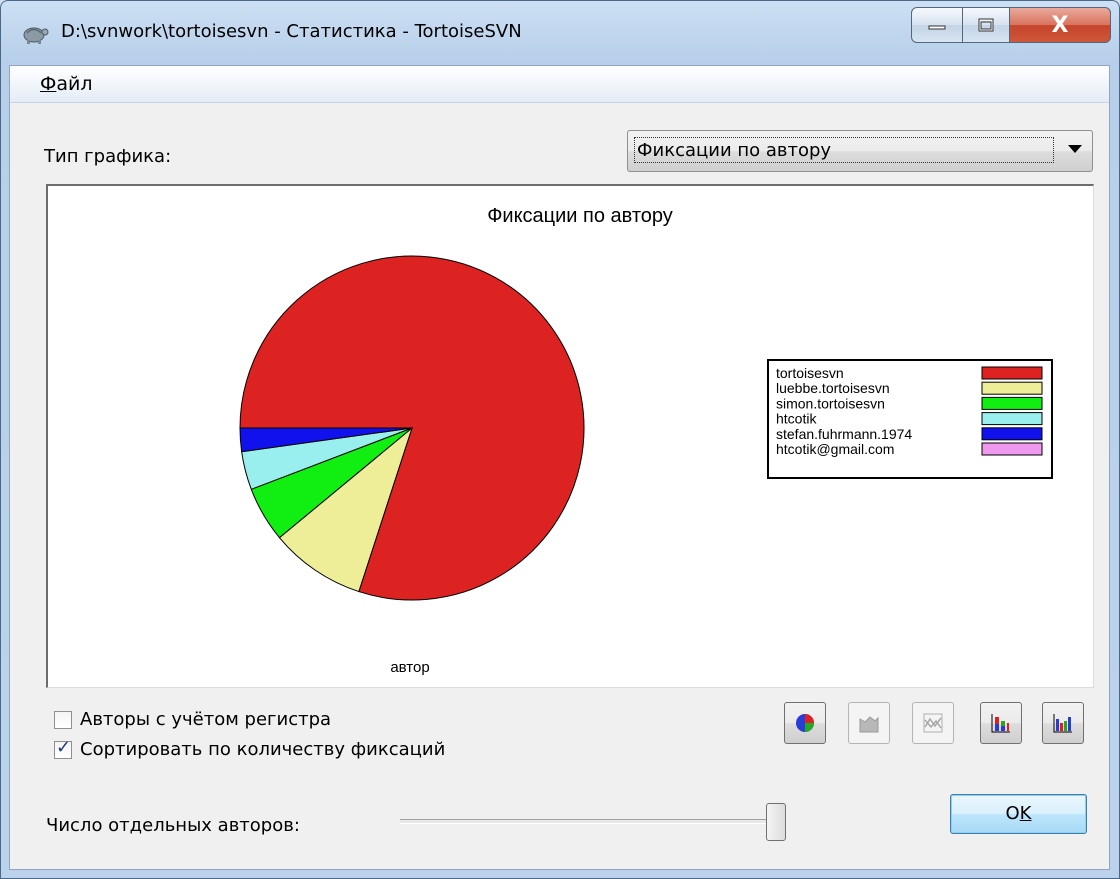 The image size is (1120, 879). Describe the element at coordinates (589, 821) in the screenshot. I see `authors-count-slider` at that location.